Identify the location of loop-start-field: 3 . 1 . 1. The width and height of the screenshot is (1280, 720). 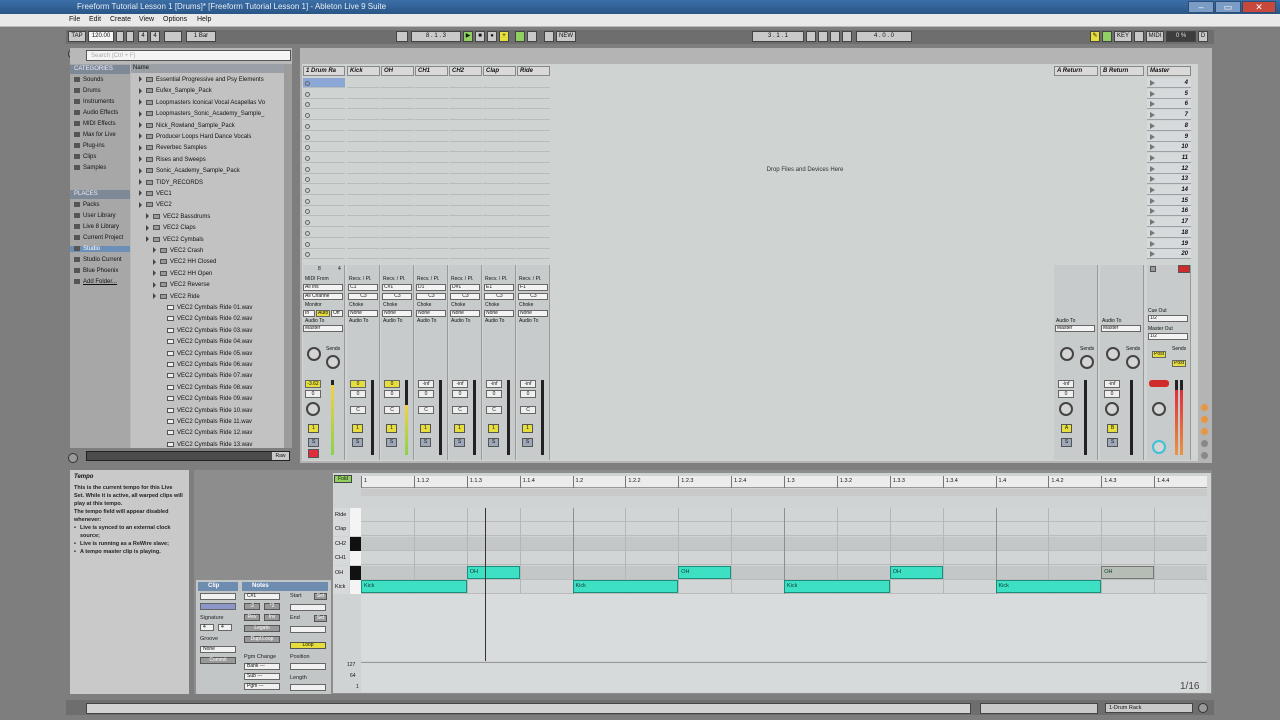
(778, 36).